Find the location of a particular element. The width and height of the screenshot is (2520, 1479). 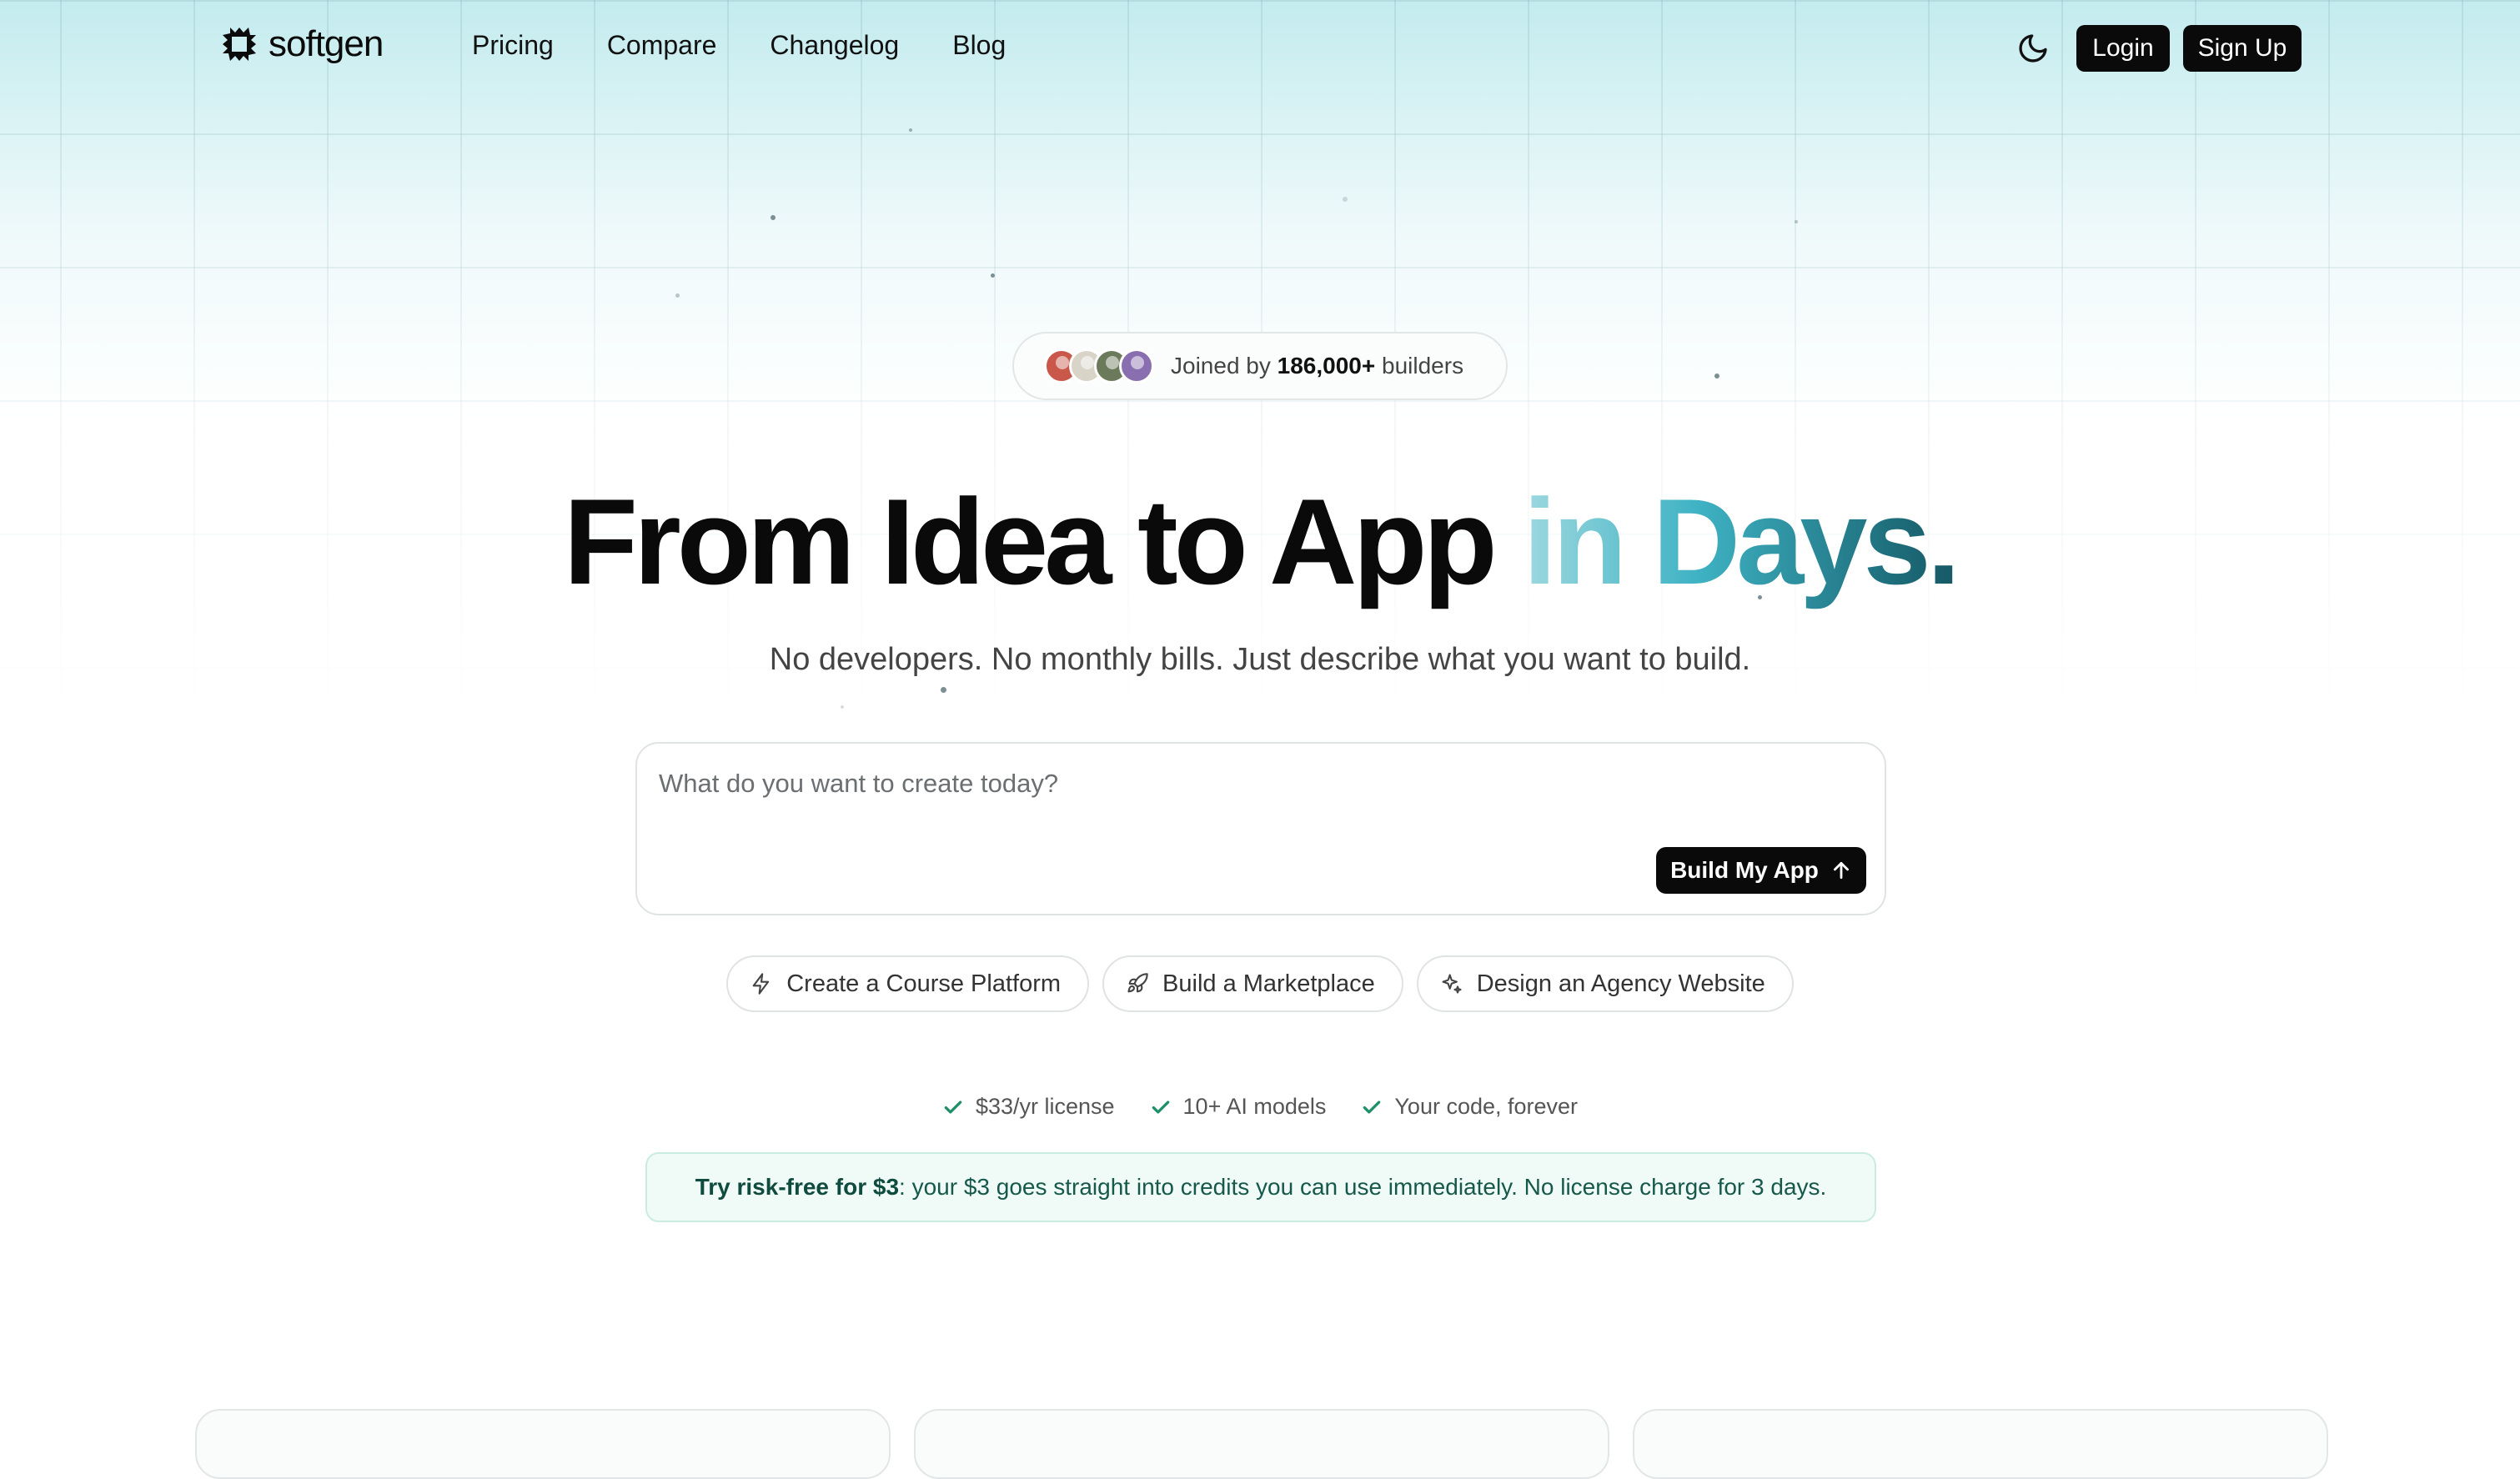

feature-label: $33/yr license is located at coordinates (1045, 1106).